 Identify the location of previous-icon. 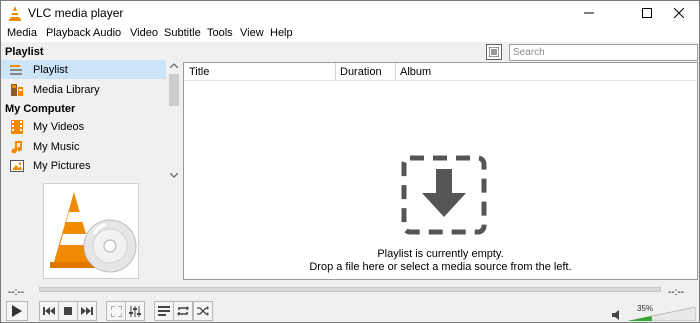
(49, 311).